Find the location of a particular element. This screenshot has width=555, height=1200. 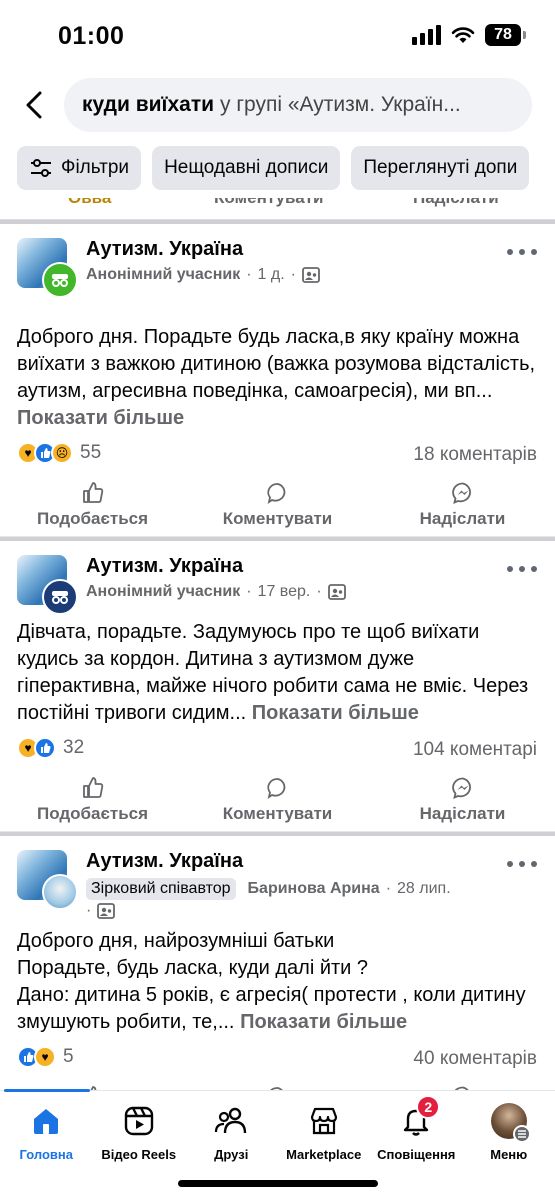

group-privacy-icon is located at coordinates (106, 911).